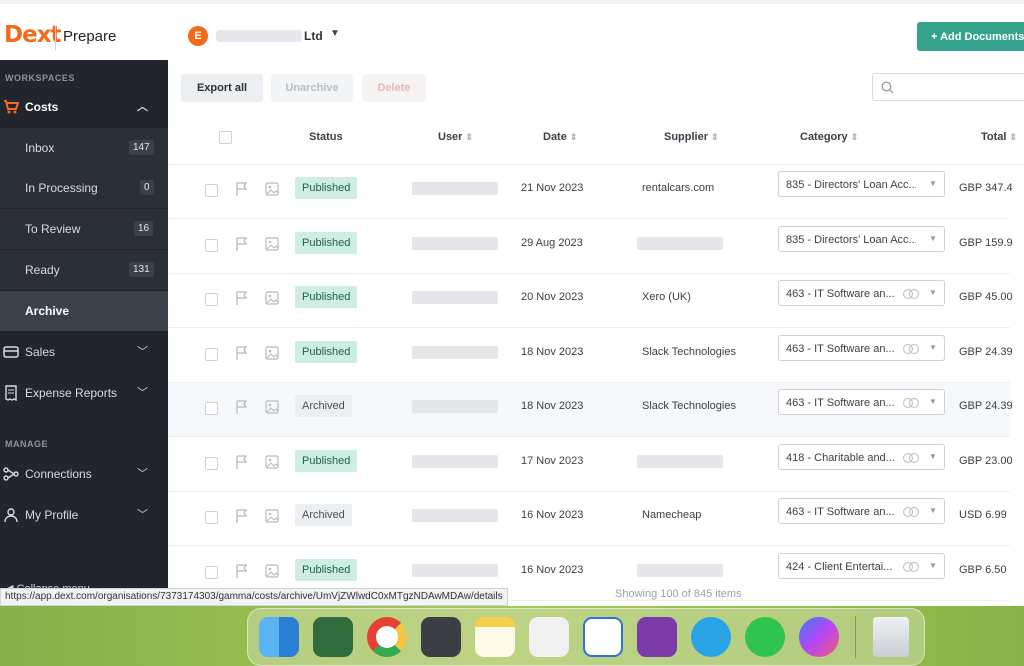  Describe the element at coordinates (689, 351) in the screenshot. I see `supplier-cell: Slack Technologies` at that location.